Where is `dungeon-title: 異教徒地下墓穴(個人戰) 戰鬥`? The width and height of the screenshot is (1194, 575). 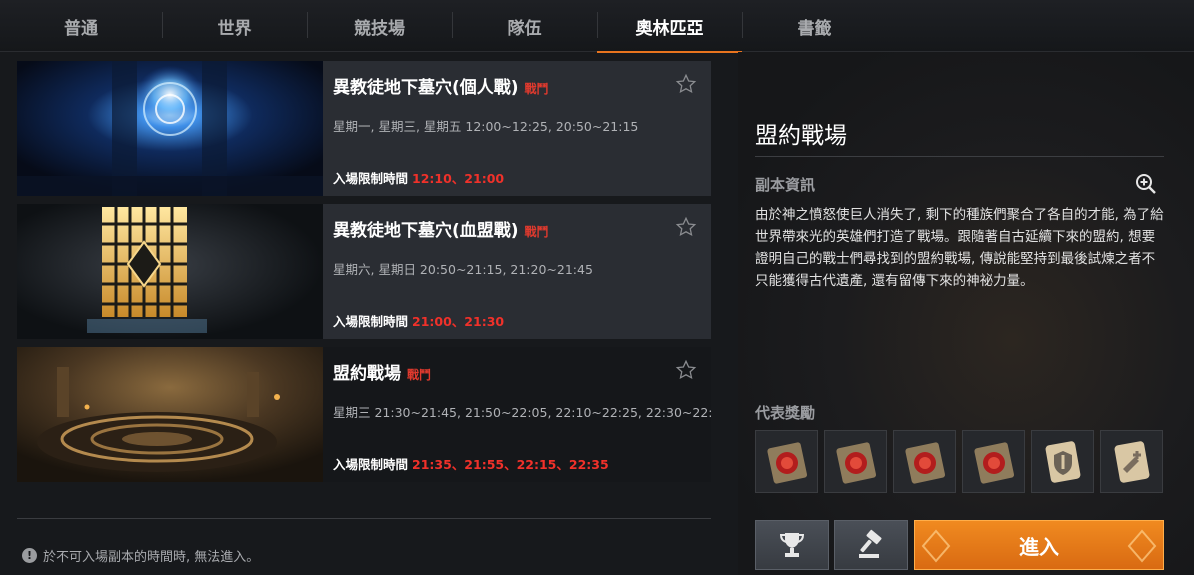 dungeon-title: 異教徒地下墓穴(個人戰) 戰鬥 is located at coordinates (441, 85).